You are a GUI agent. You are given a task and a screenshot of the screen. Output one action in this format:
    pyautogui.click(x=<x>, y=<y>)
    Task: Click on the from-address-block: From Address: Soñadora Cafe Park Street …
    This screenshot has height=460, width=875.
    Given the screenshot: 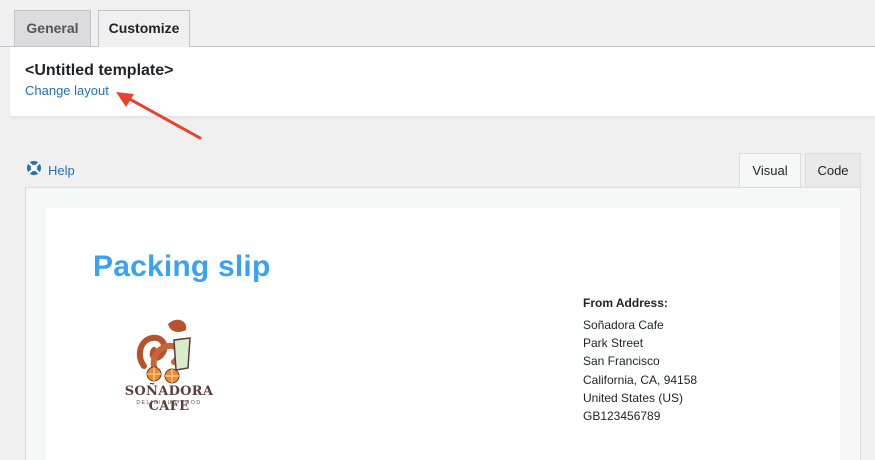 What is the action you would take?
    pyautogui.click(x=640, y=360)
    